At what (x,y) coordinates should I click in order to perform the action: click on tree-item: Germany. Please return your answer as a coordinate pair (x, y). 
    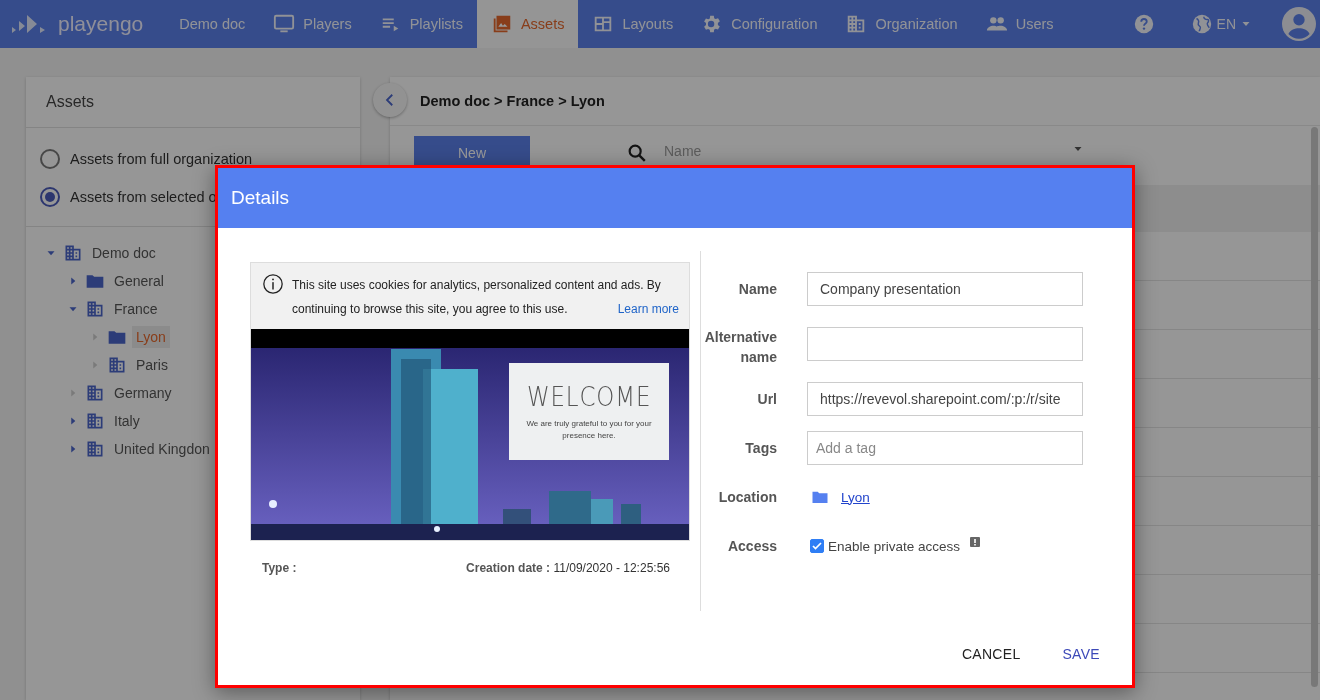
    Looking at the image, I should click on (143, 393).